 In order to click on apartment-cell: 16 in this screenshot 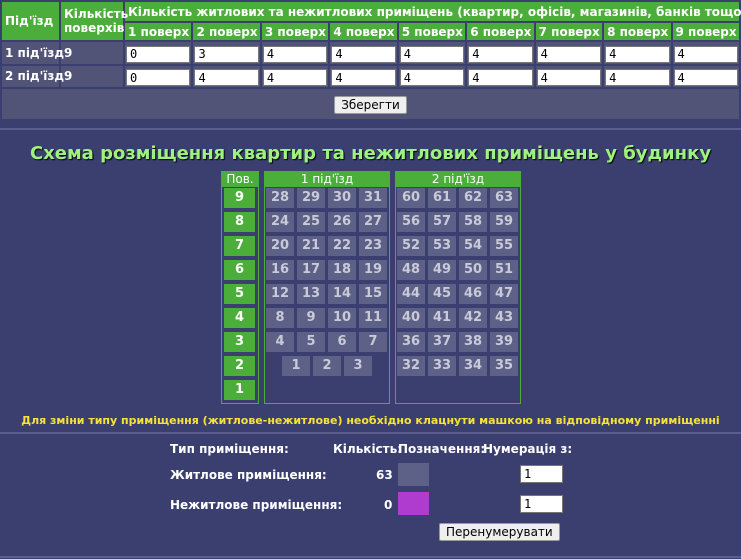, I will do `click(280, 270)`.